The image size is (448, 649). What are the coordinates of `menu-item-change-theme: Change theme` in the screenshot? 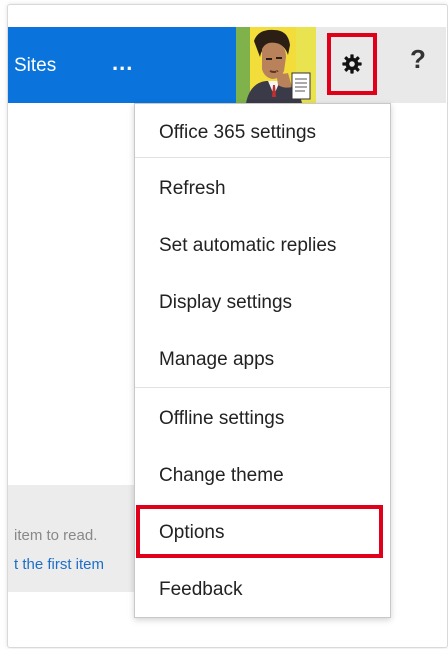 It's located at (262, 475).